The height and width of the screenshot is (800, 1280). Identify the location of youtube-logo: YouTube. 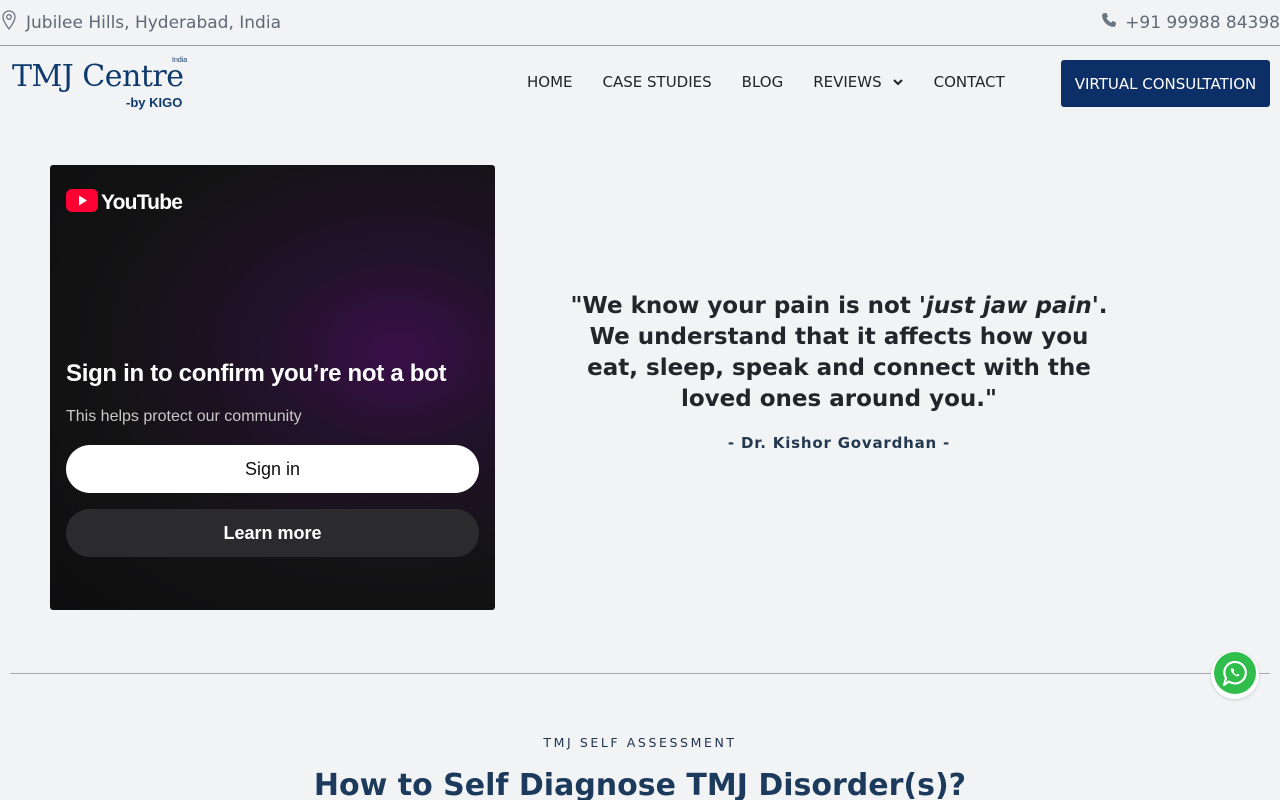
(124, 202).